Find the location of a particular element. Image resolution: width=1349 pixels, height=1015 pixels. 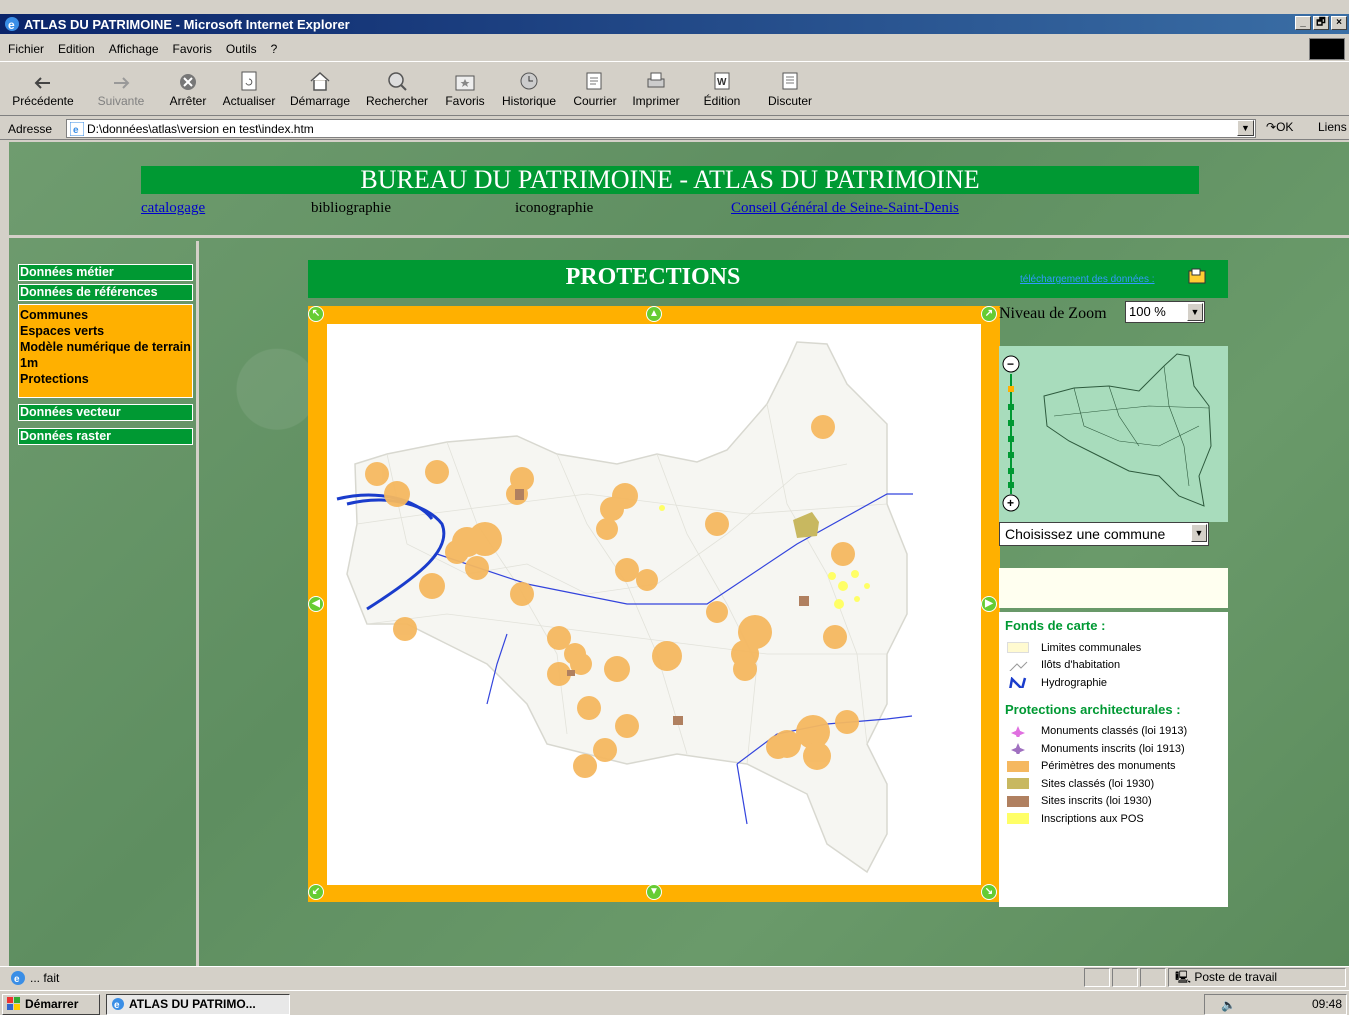

stop-button: Arrêter is located at coordinates (188, 88).